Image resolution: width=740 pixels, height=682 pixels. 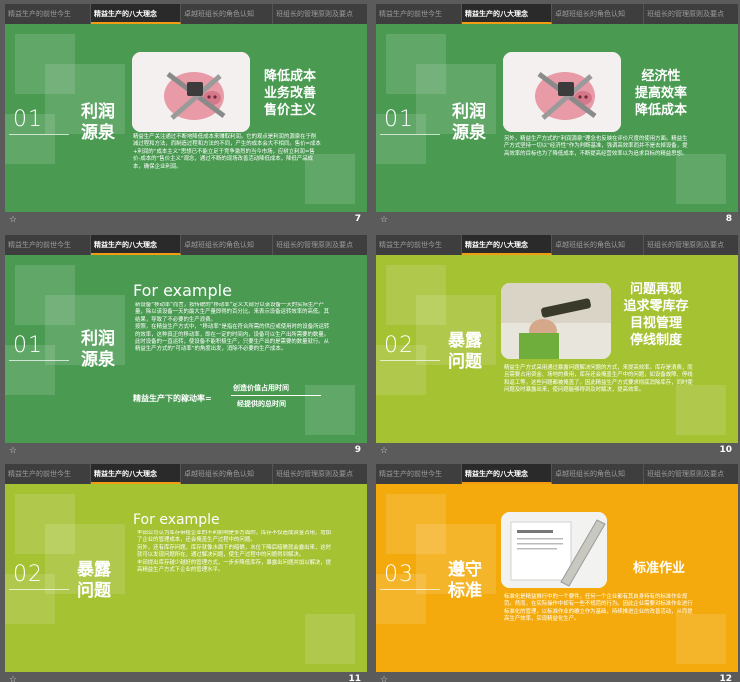 I want to click on slide-footer: ☆ 7, so click(x=186, y=221).